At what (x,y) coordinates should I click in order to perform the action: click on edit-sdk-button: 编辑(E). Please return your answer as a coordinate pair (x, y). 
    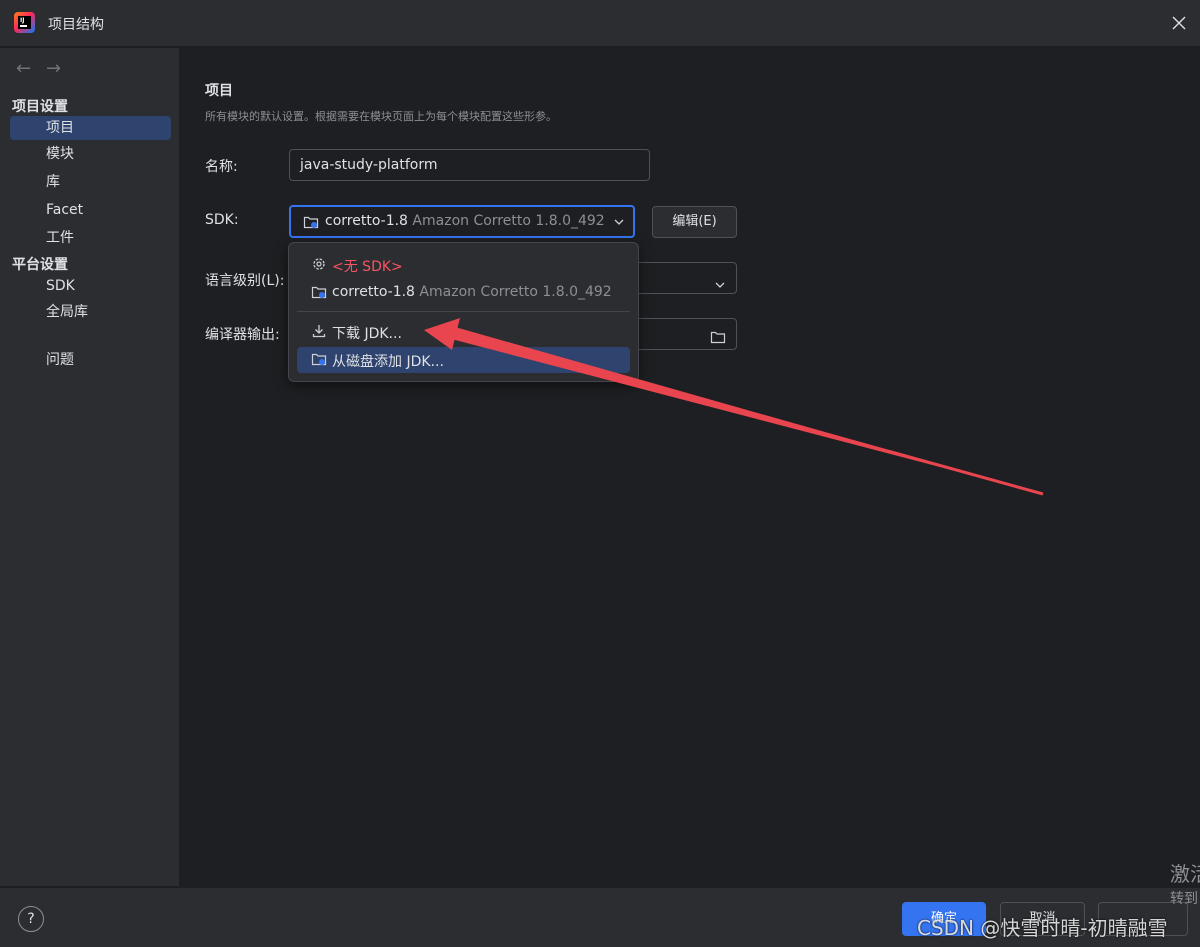
    Looking at the image, I should click on (694, 222).